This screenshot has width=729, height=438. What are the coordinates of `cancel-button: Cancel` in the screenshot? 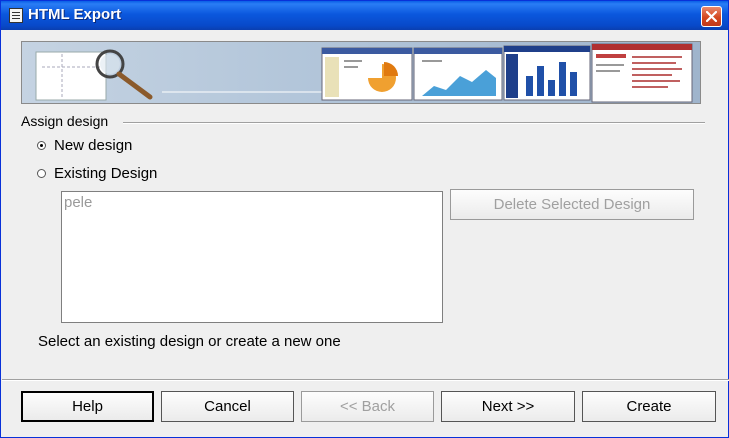 It's located at (227, 406).